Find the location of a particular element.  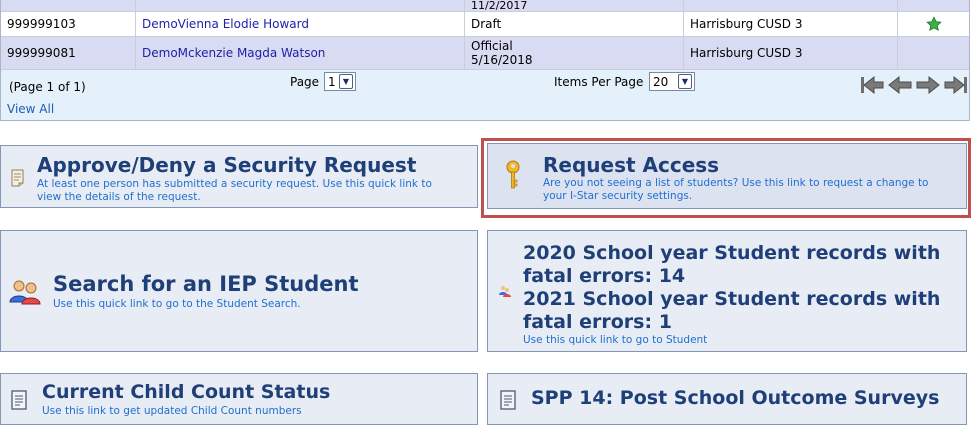

table-row: 11/2/2017 is located at coordinates (485, 5).